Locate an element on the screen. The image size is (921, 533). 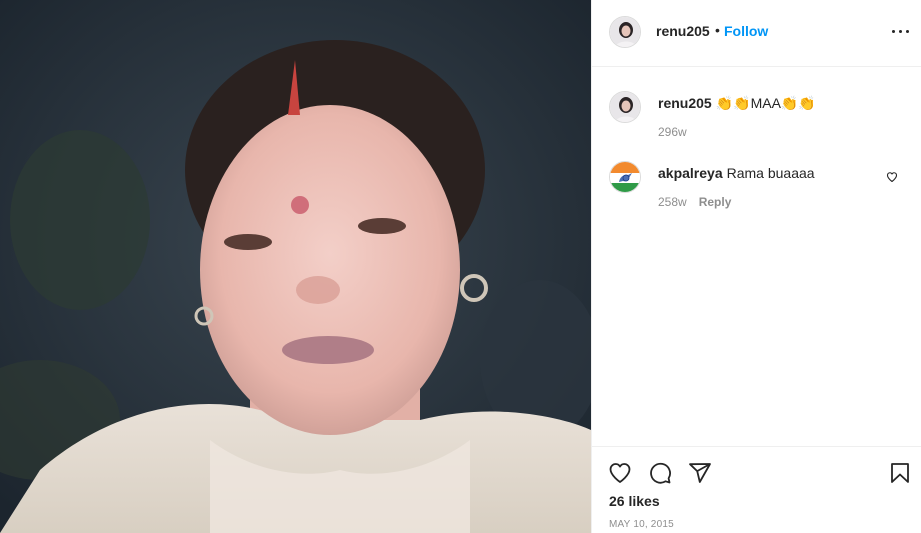
comment-icon is located at coordinates (660, 473).